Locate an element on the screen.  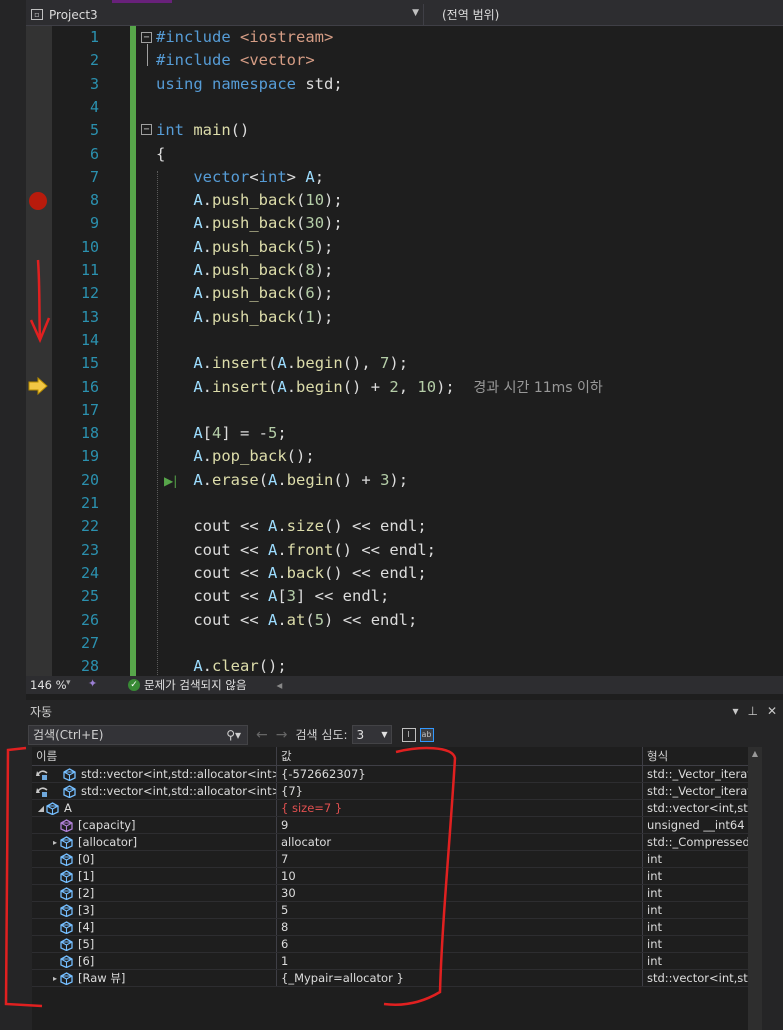
editor-status-bar: 146 % ▾ ✦ ✓ 문제가 검색되지 않음 ◂ is located at coordinates (404, 685).